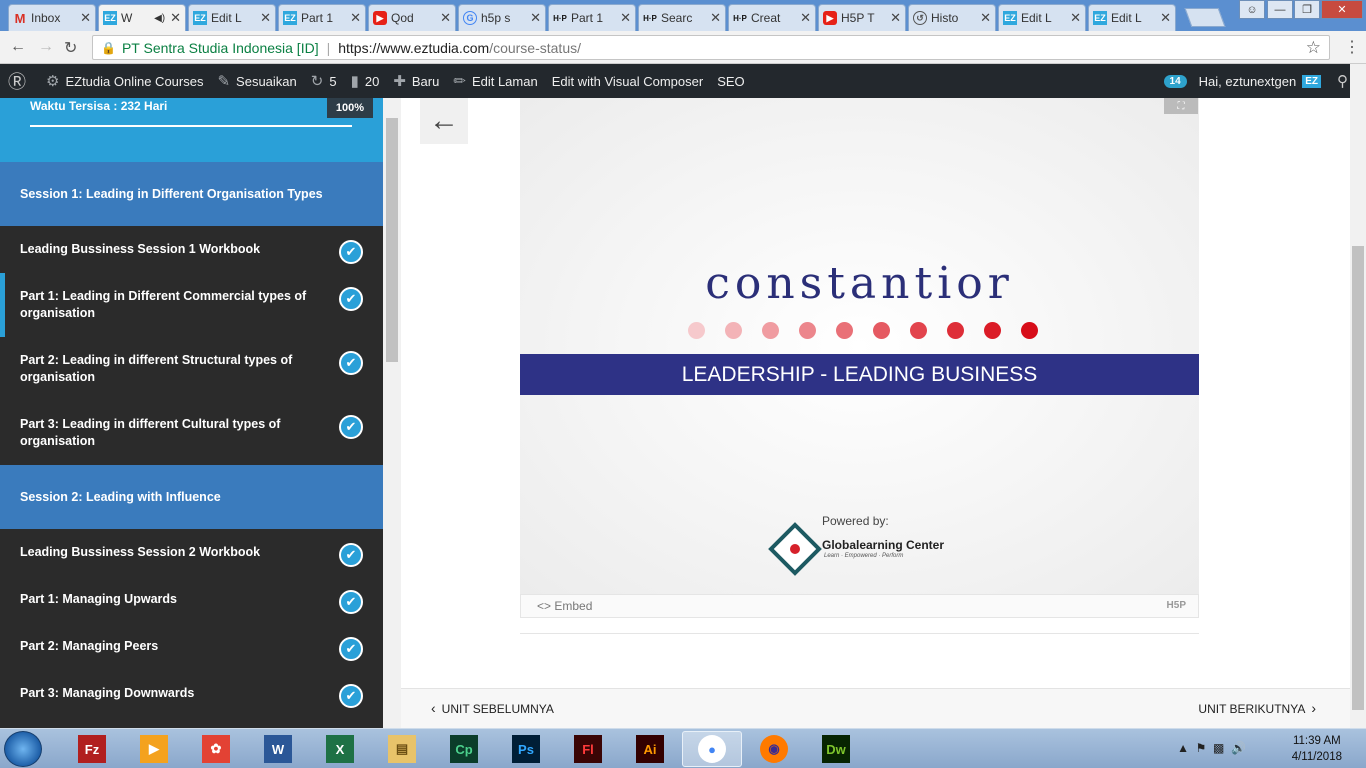 The image size is (1366, 768). I want to click on taskbar-app-captivate: Cp, so click(464, 749).